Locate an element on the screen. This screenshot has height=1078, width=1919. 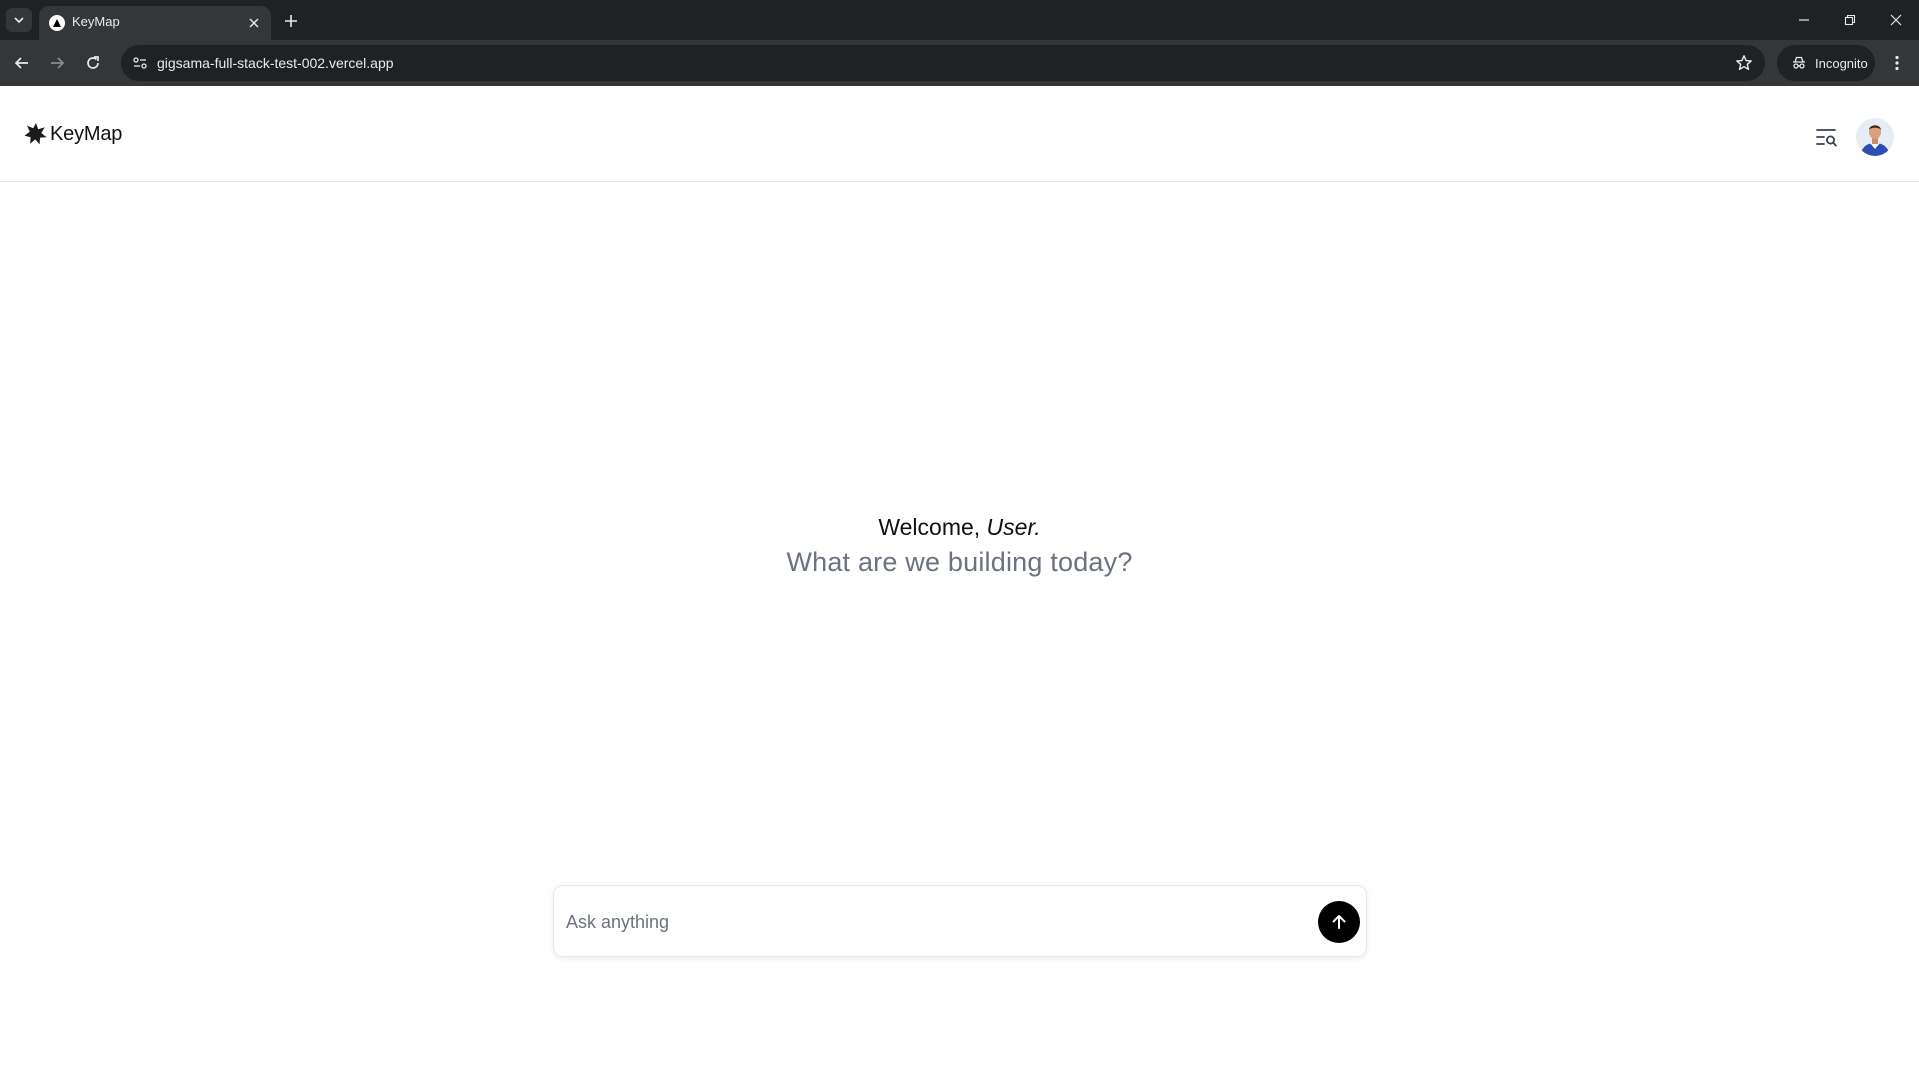
app-logo: KeyMap is located at coordinates (73, 134).